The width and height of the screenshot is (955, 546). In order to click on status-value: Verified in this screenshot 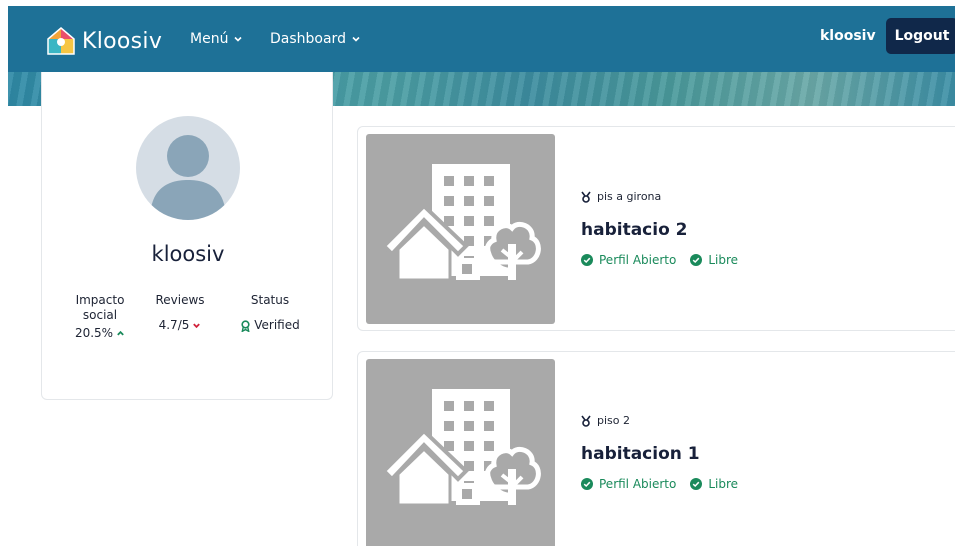, I will do `click(277, 325)`.